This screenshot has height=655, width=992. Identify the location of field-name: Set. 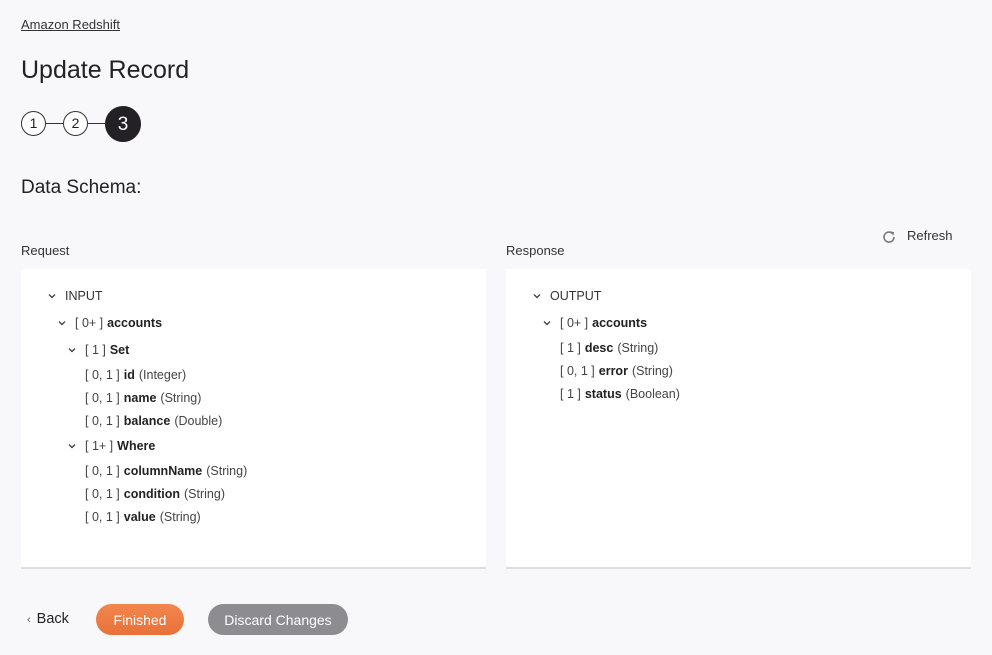
(119, 350).